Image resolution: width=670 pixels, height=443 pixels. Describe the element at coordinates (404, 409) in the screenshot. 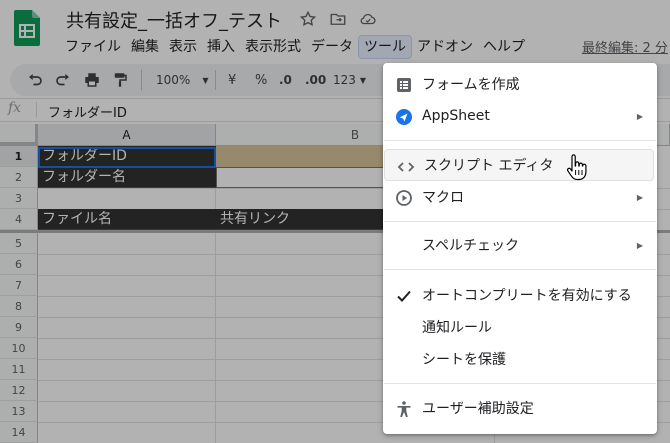

I see `accessibility-icon` at that location.